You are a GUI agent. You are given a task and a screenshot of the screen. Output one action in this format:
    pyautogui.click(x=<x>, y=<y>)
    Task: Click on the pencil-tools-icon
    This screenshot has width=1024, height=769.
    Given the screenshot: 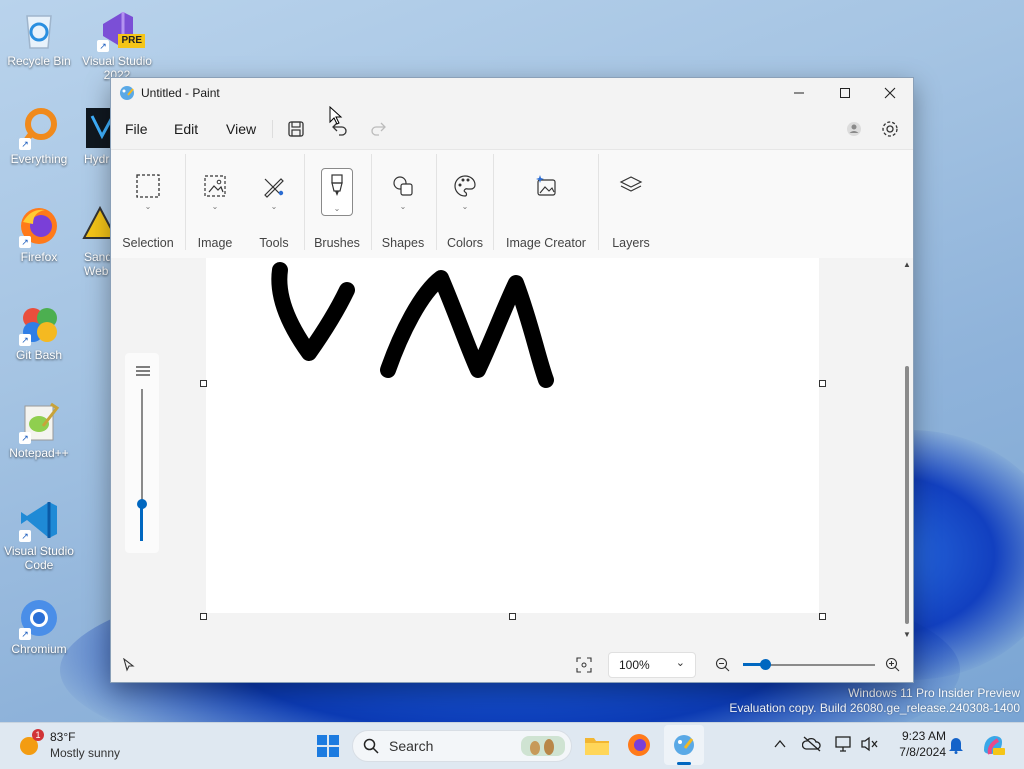 What is the action you would take?
    pyautogui.click(x=274, y=186)
    